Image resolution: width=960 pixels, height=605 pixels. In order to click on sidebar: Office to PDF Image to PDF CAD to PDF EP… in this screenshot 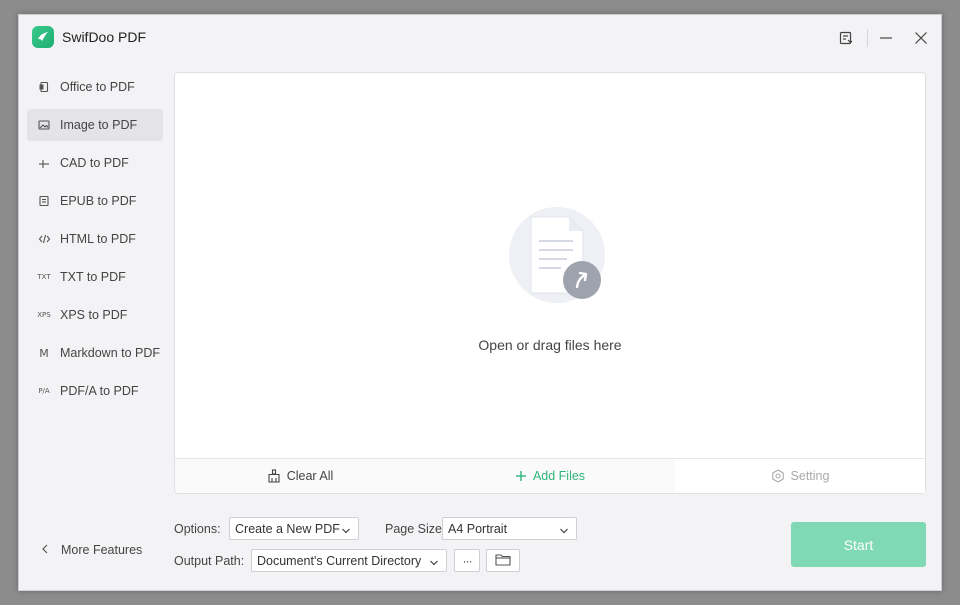, I will do `click(95, 242)`.